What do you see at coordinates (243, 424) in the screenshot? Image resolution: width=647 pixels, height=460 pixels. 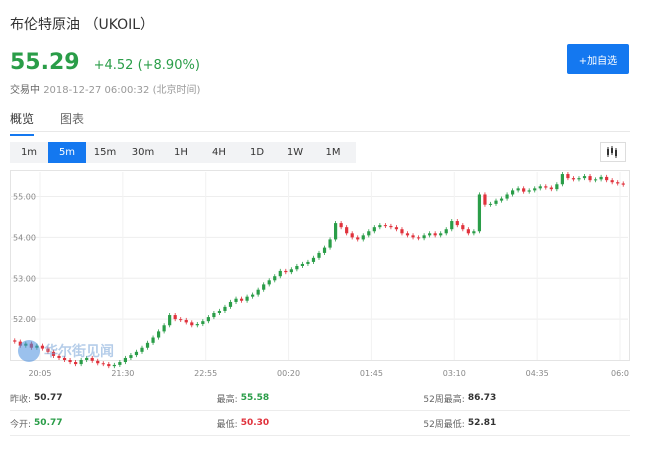 I see `stat-low: 最低: 50.30` at bounding box center [243, 424].